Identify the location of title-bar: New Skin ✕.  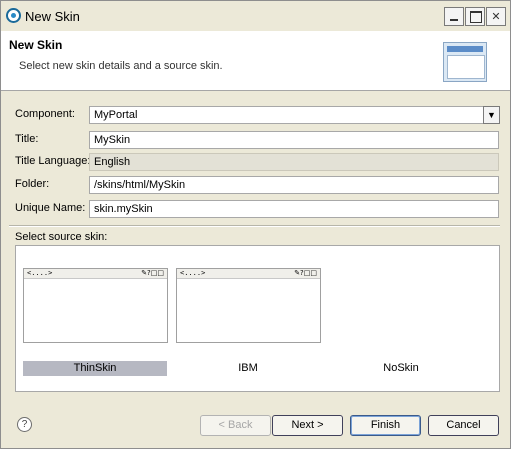
(255, 16).